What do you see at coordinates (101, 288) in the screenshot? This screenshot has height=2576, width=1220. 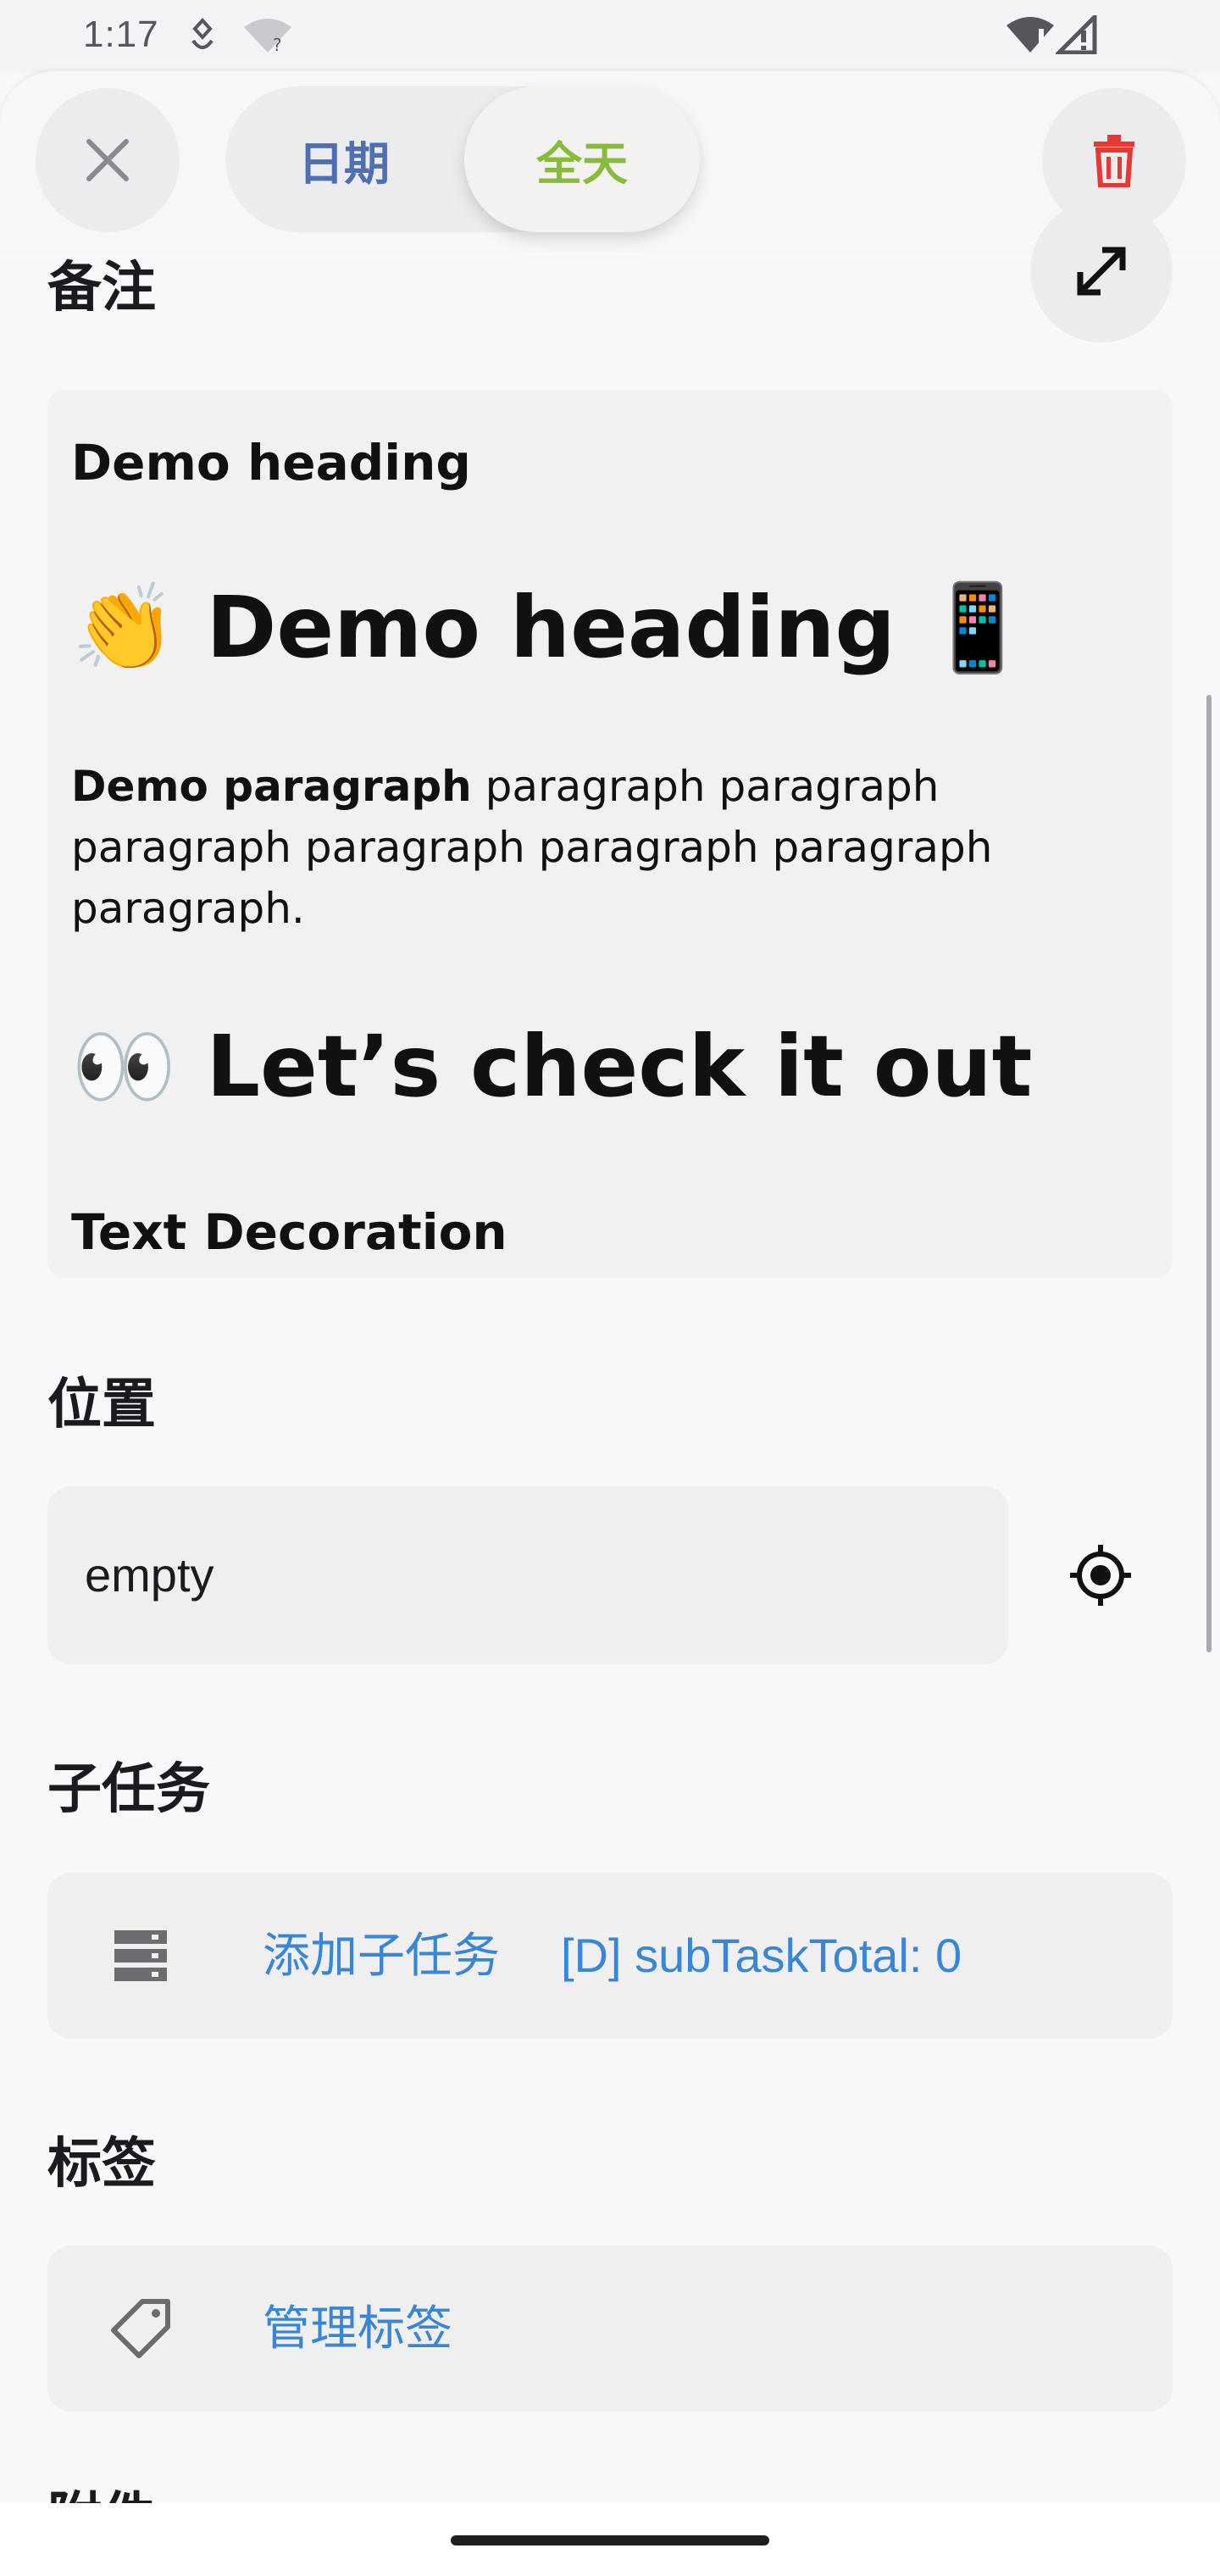 I see `notes-title: 备注` at bounding box center [101, 288].